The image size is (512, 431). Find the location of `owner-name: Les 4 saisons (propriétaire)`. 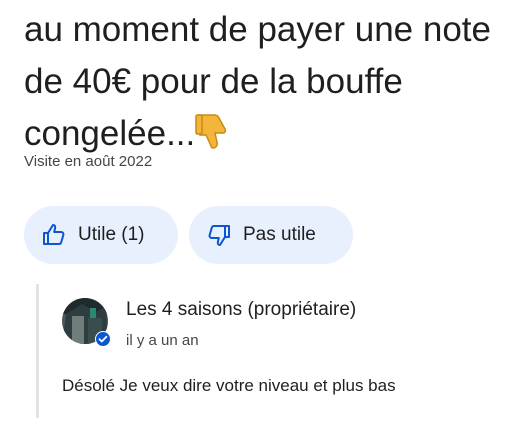

owner-name: Les 4 saisons (propriétaire) is located at coordinates (241, 310).